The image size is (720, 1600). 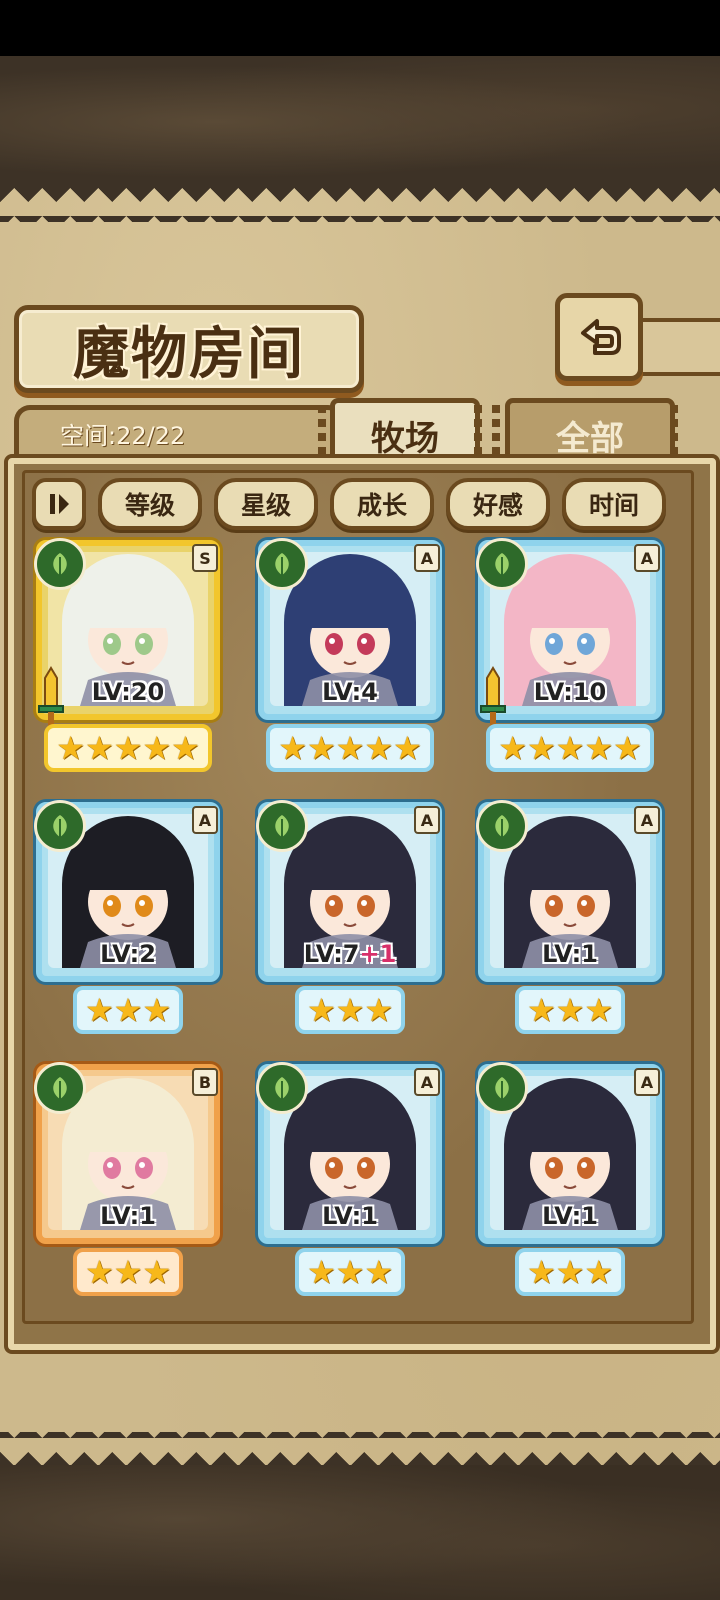 I want to click on map-background-bottom, so click(x=360, y=1532).